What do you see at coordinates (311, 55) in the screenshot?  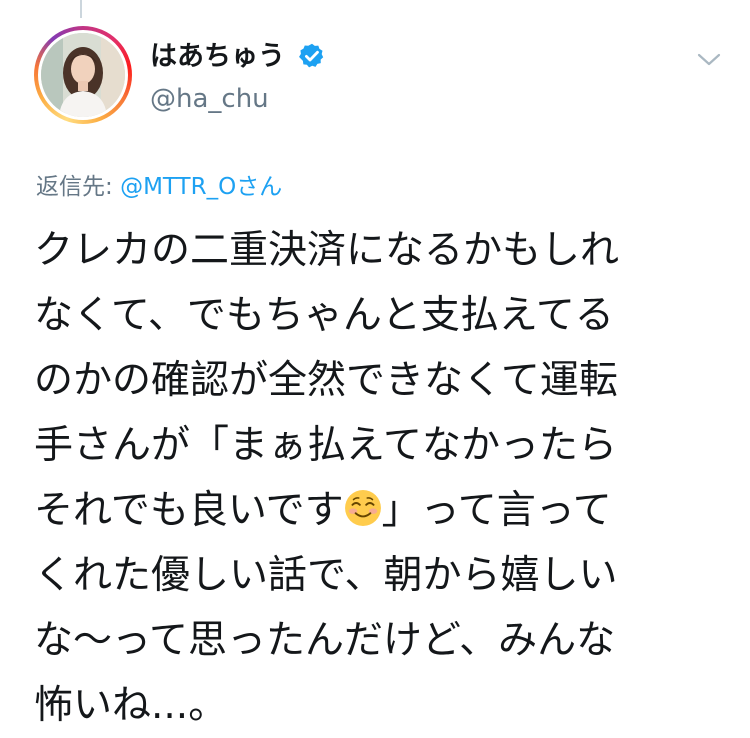 I see `verified-badge-icon` at bounding box center [311, 55].